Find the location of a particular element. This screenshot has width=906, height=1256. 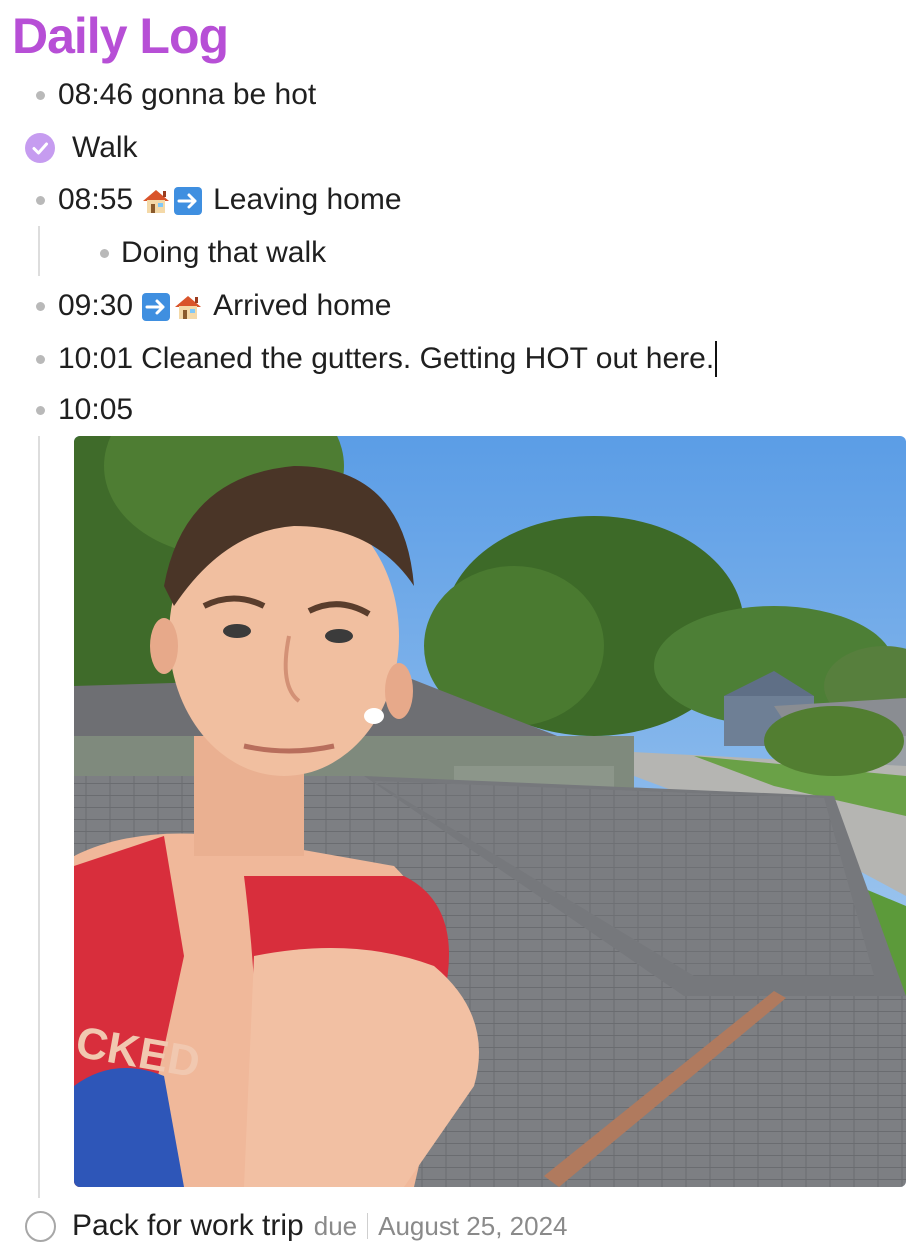

entry-time: 10:05 is located at coordinates (96, 409).